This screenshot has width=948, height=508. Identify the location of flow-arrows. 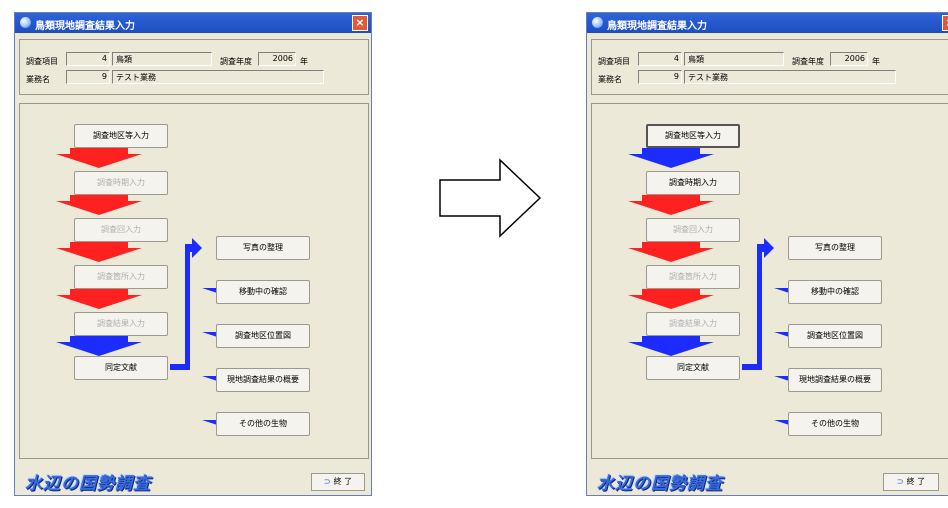
(172, 291).